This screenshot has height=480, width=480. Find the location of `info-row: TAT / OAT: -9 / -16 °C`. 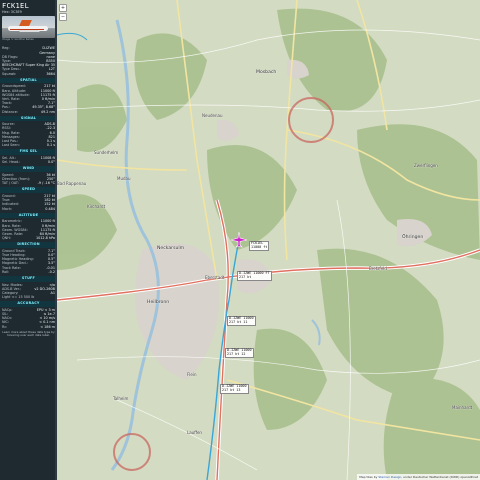

info-row: TAT / OAT: -9 / -16 °C is located at coordinates (28, 183).